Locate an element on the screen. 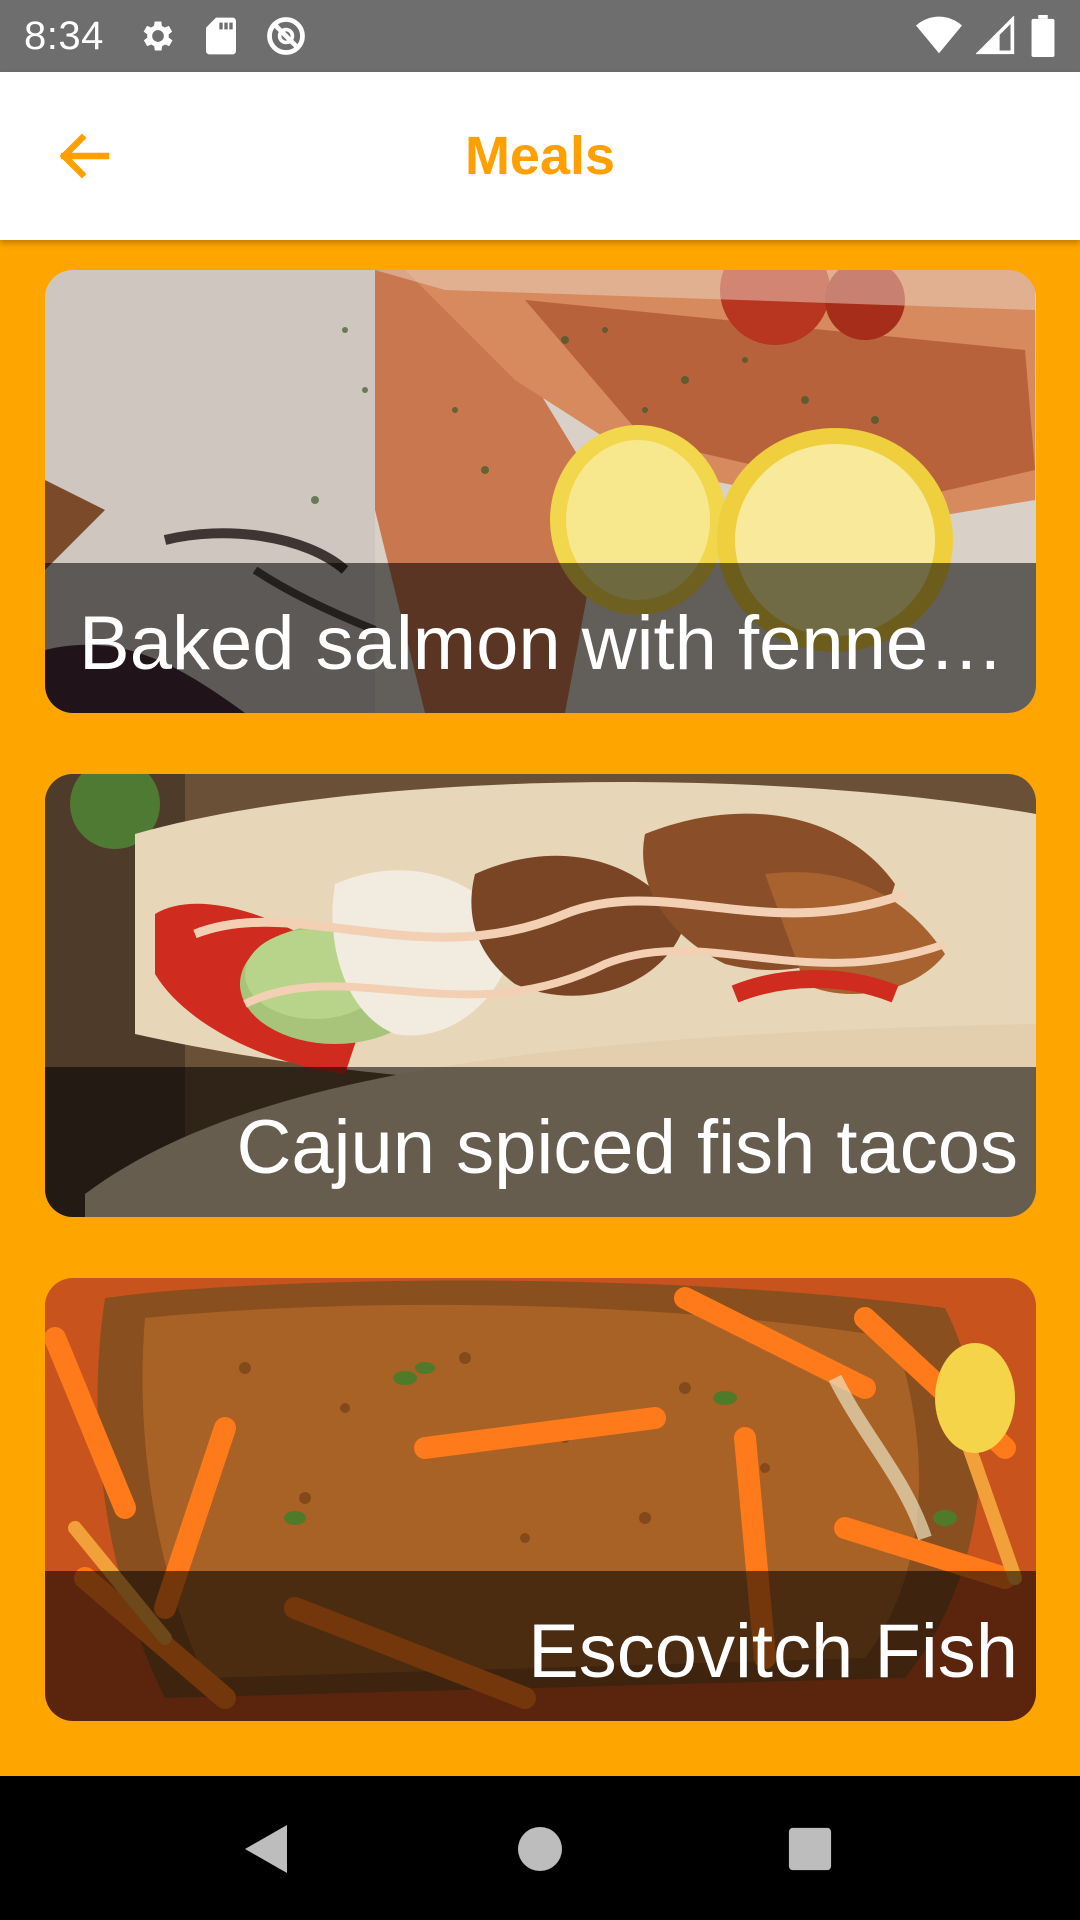  nav-recents-button is located at coordinates (810, 1849).